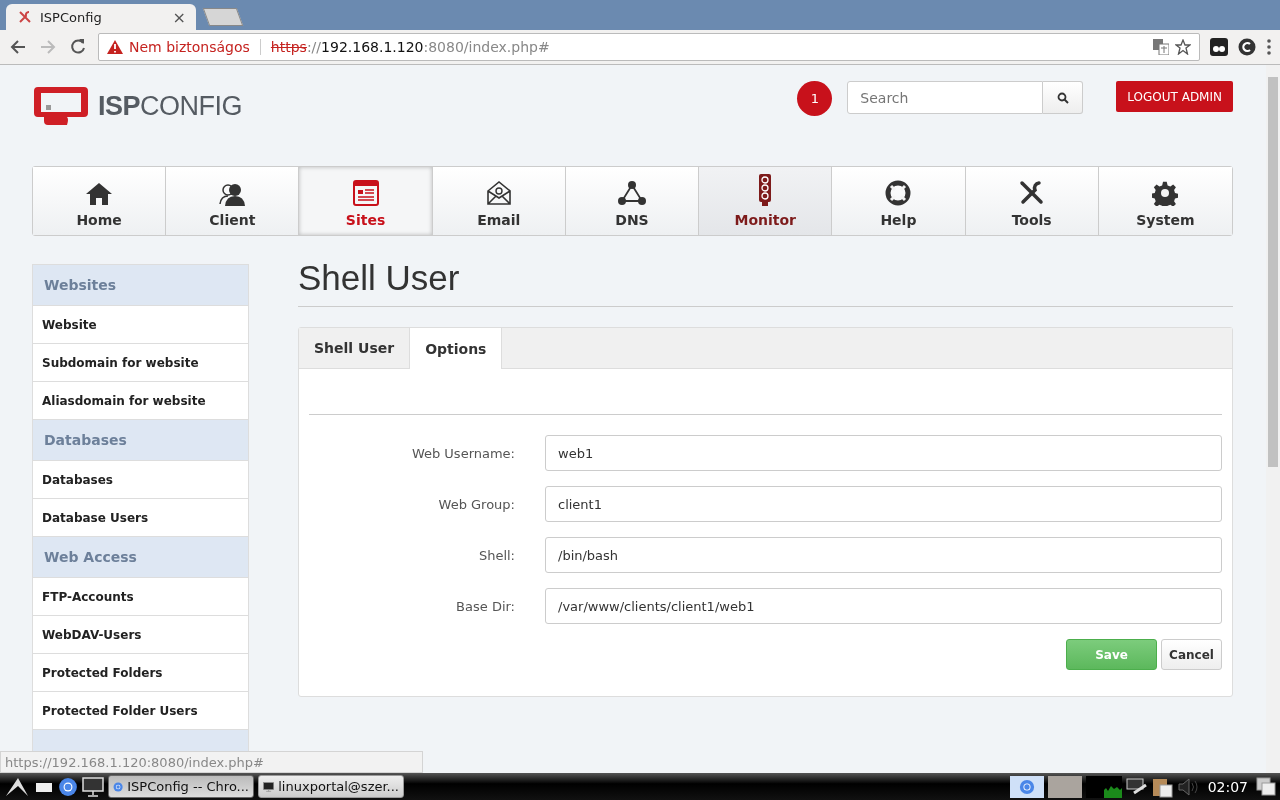 The width and height of the screenshot is (1280, 800). What do you see at coordinates (99, 194) in the screenshot?
I see `home-icon` at bounding box center [99, 194].